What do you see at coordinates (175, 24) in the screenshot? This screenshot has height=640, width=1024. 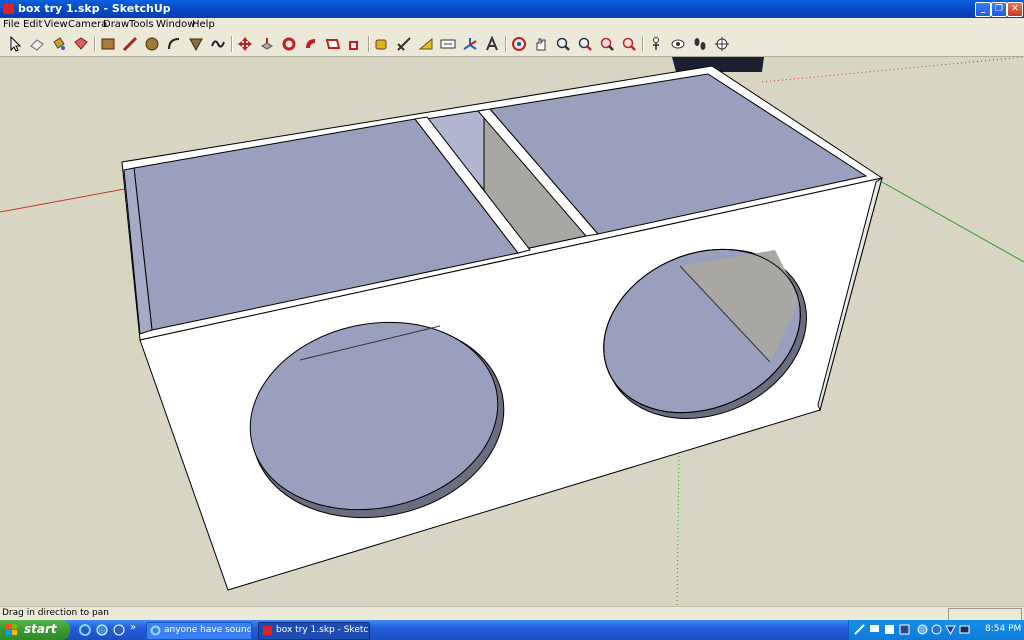 I see `menu-window: Window` at bounding box center [175, 24].